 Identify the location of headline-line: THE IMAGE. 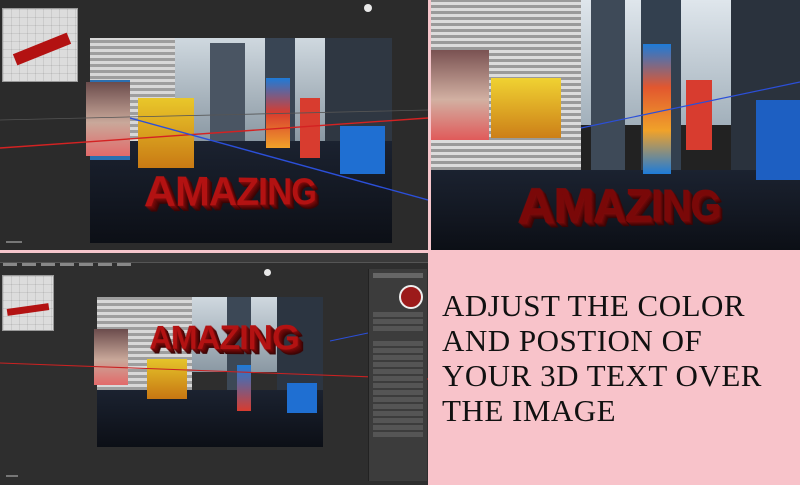
(529, 410).